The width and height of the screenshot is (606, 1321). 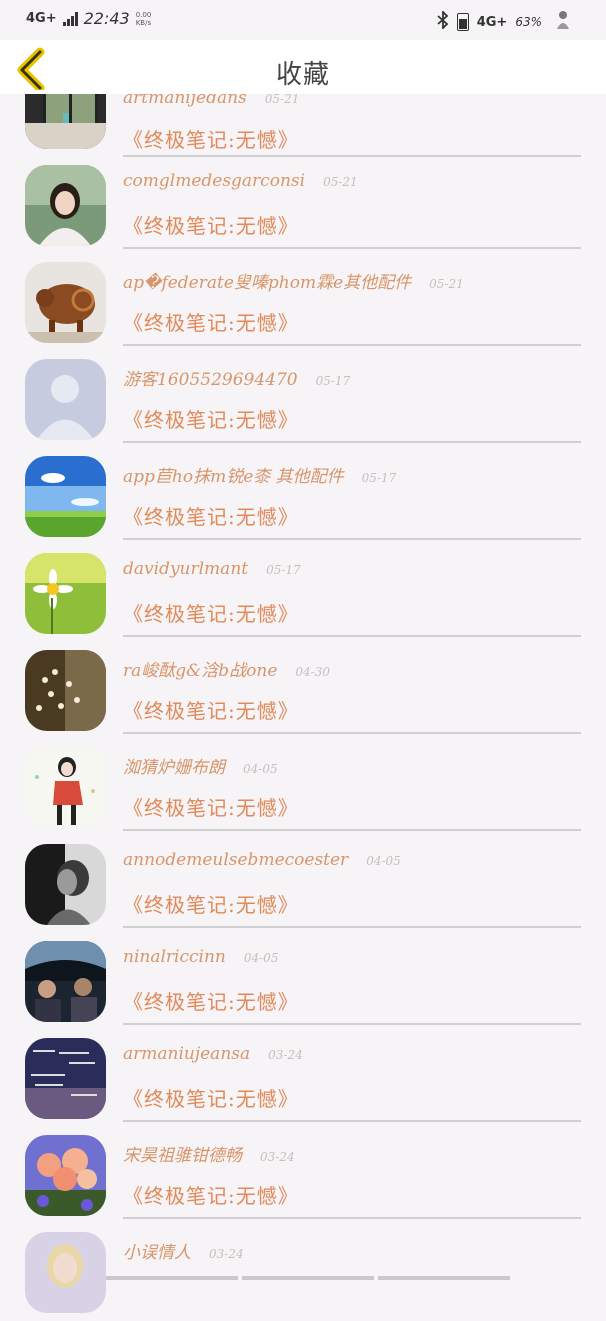 What do you see at coordinates (462, 22) in the screenshot?
I see `vibrate-icon` at bounding box center [462, 22].